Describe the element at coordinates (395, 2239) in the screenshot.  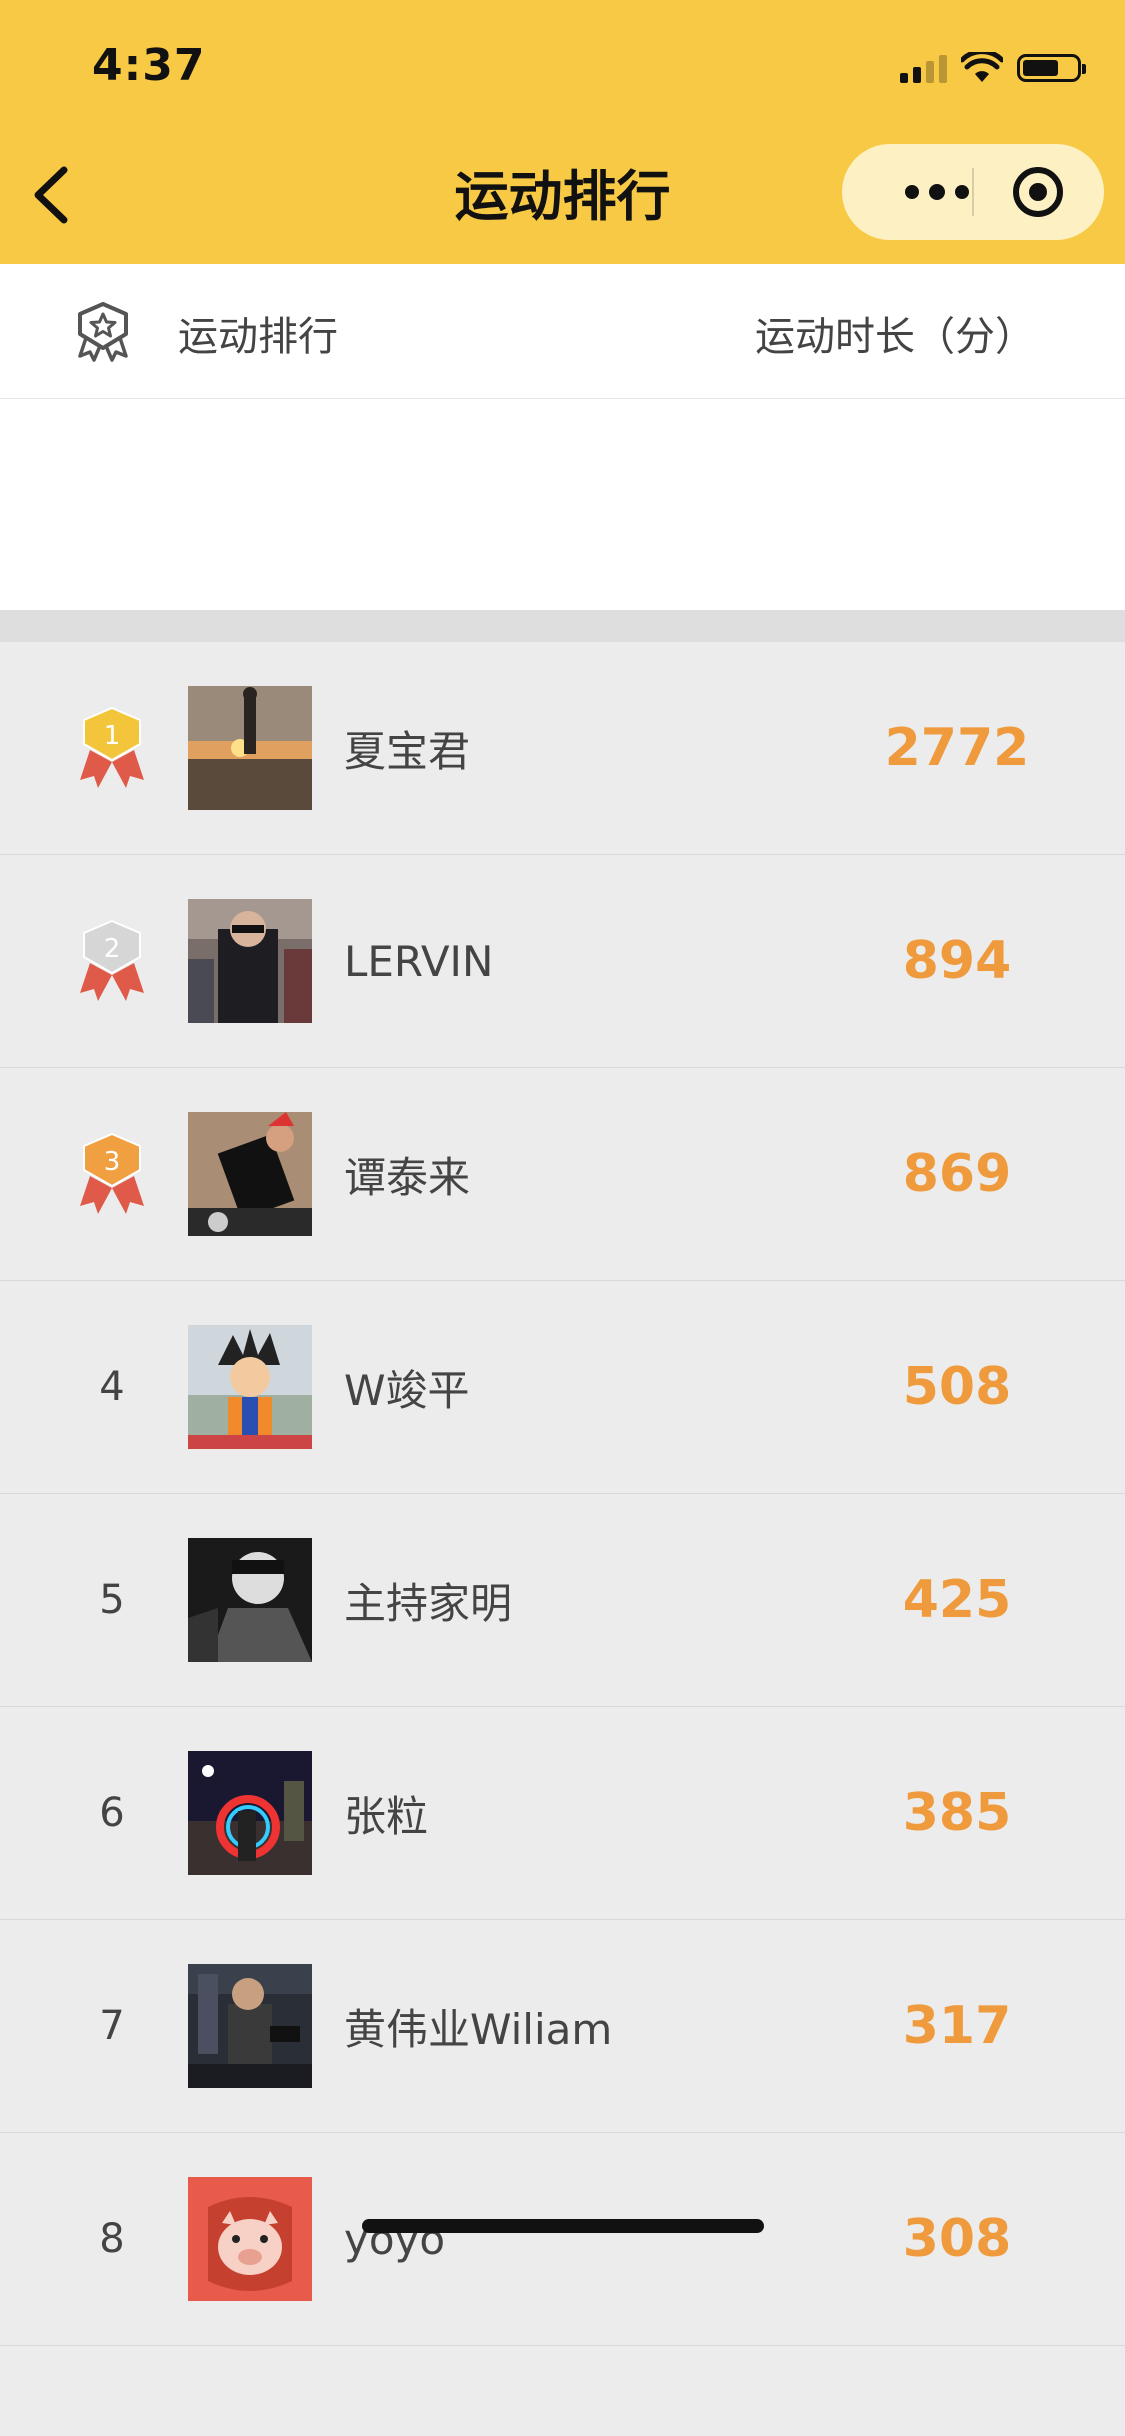
I see `user-name: yoyo` at that location.